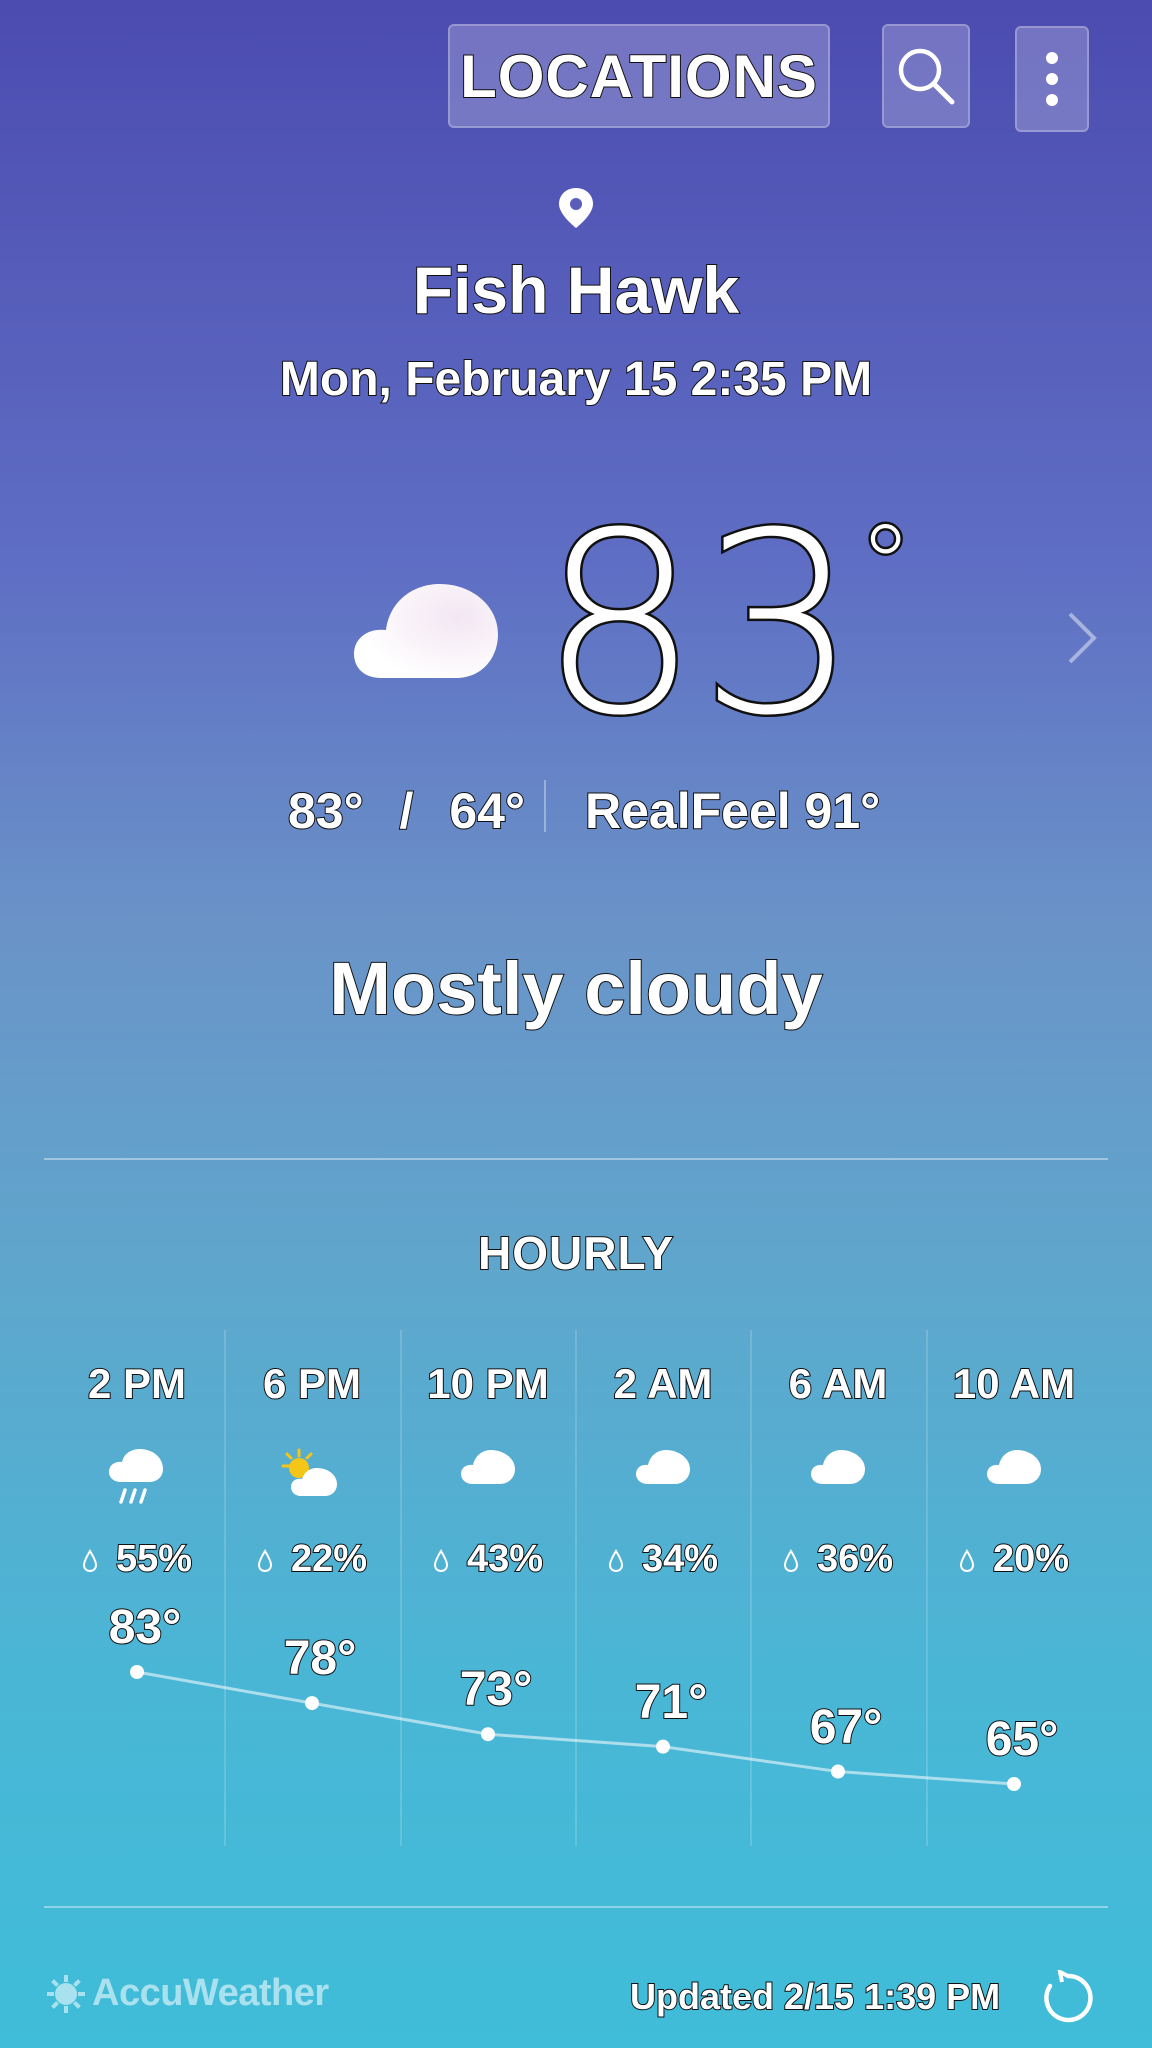 Image resolution: width=1152 pixels, height=2048 pixels. What do you see at coordinates (487, 1383) in the screenshot?
I see `hour-time: 10 PM` at bounding box center [487, 1383].